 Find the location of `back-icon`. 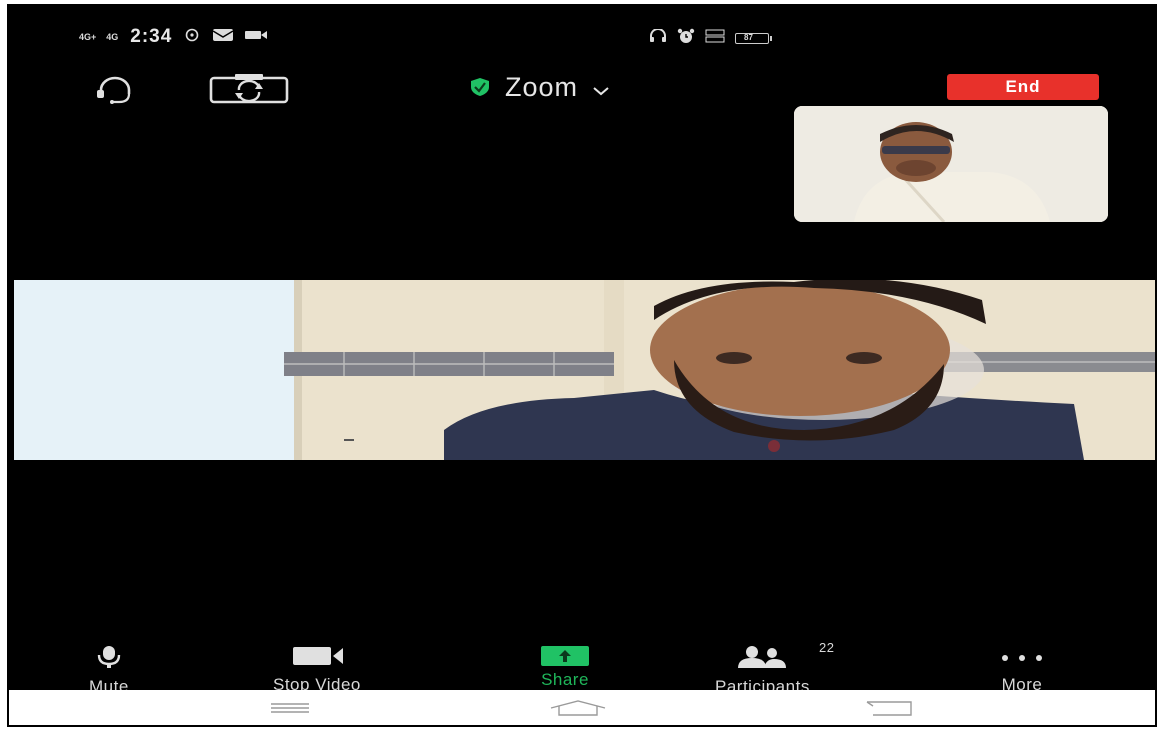

back-icon is located at coordinates (889, 710).